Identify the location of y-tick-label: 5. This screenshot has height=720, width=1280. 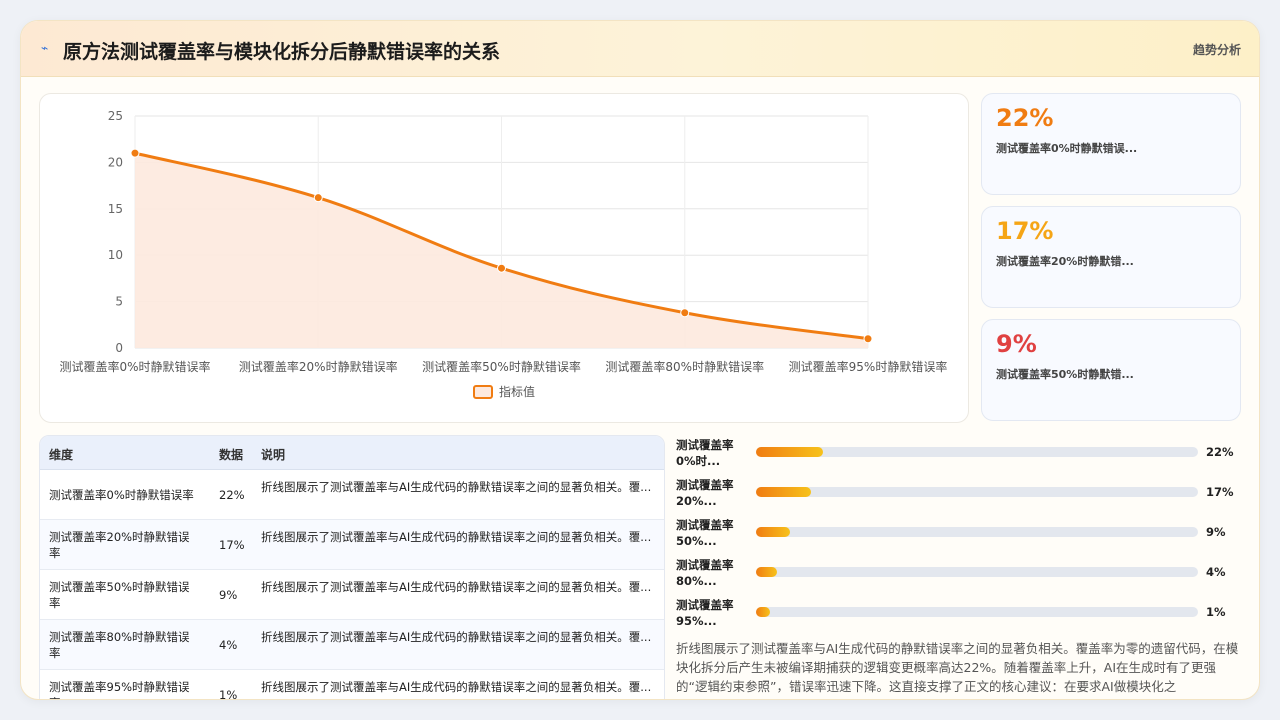
(119, 302).